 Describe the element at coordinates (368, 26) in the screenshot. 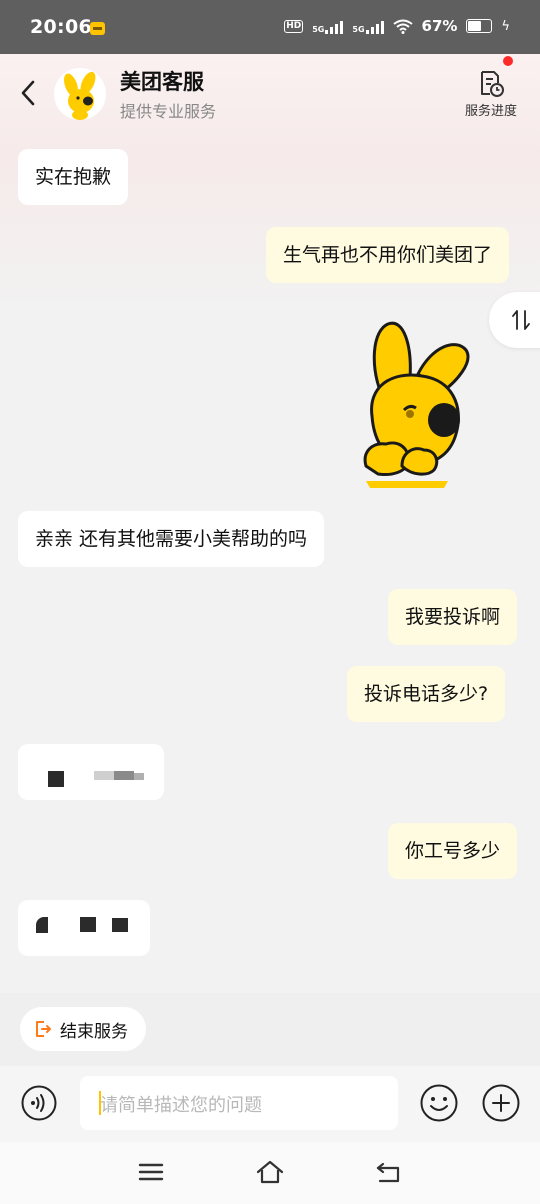

I see `signal-icon-2: 5G` at that location.